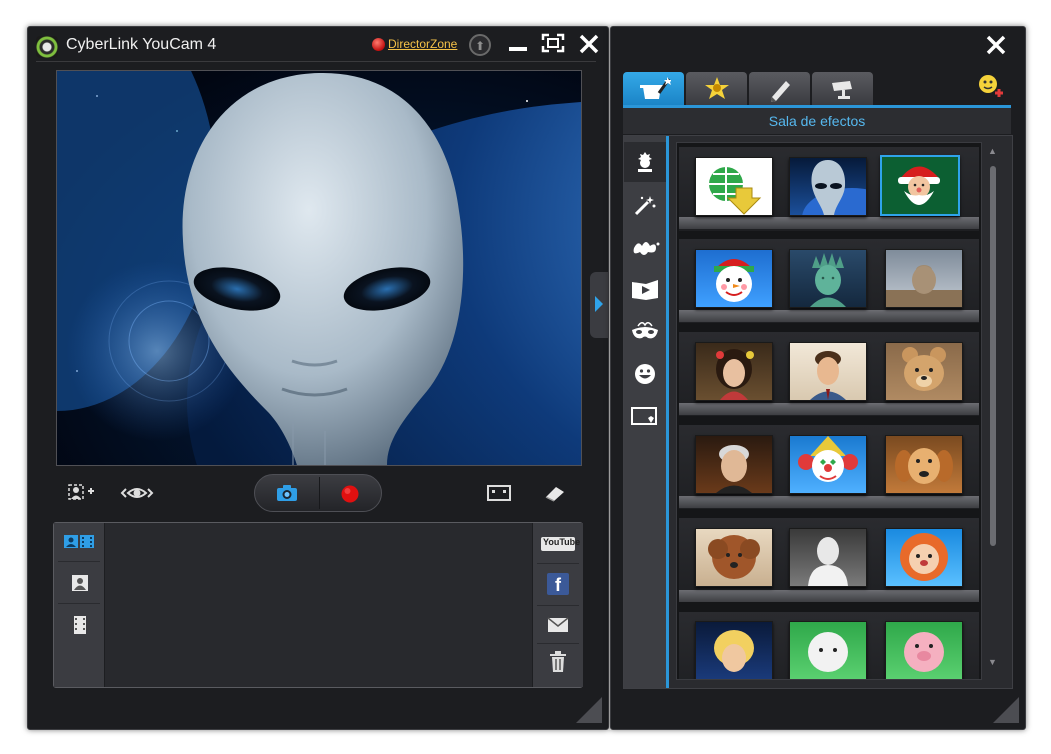 The image size is (1051, 754). What do you see at coordinates (654, 92) in the screenshot?
I see `magic-hat-icon` at bounding box center [654, 92].